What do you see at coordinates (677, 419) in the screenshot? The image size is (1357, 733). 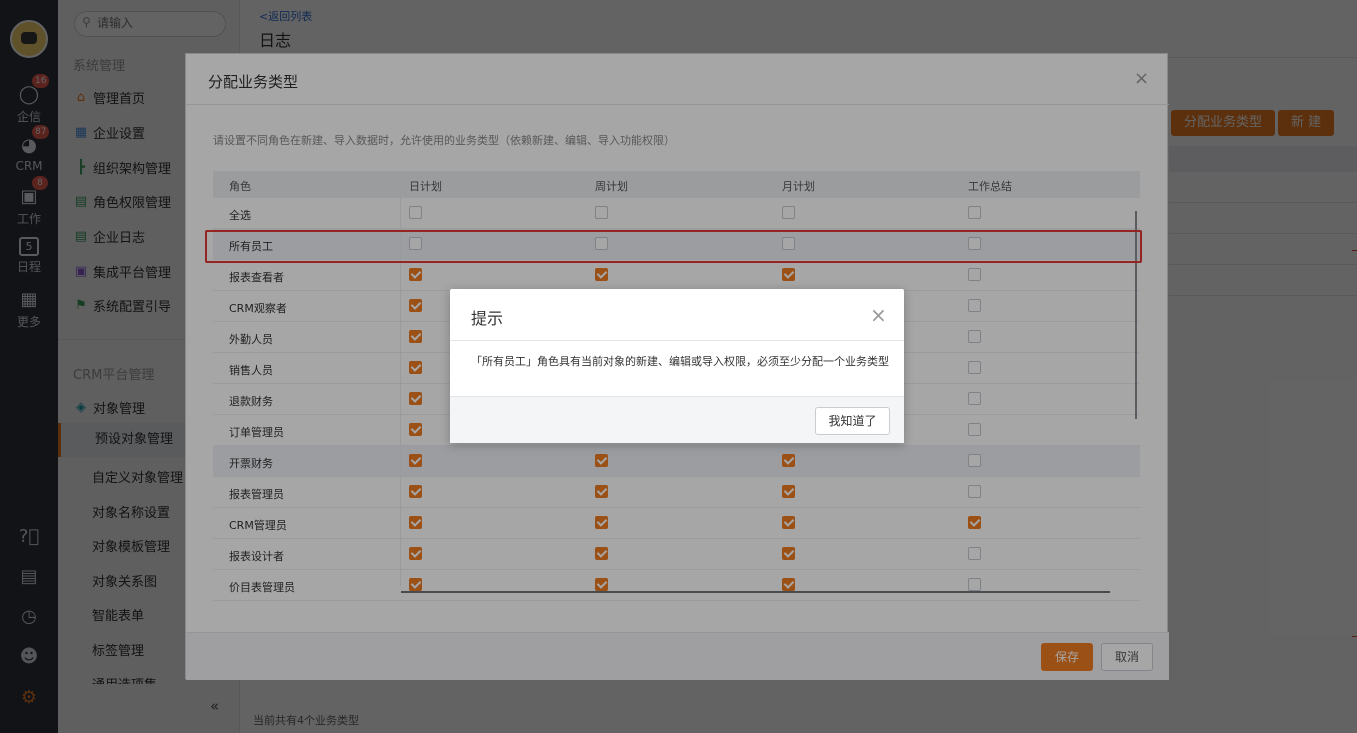 I see `tip-footer: 我知道了` at bounding box center [677, 419].